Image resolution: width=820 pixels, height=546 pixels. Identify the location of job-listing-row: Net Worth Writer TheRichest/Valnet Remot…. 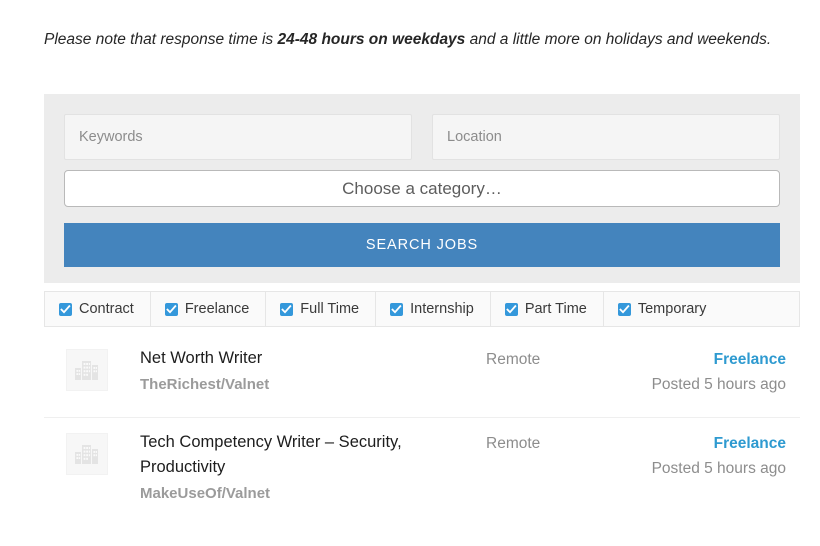
(422, 376).